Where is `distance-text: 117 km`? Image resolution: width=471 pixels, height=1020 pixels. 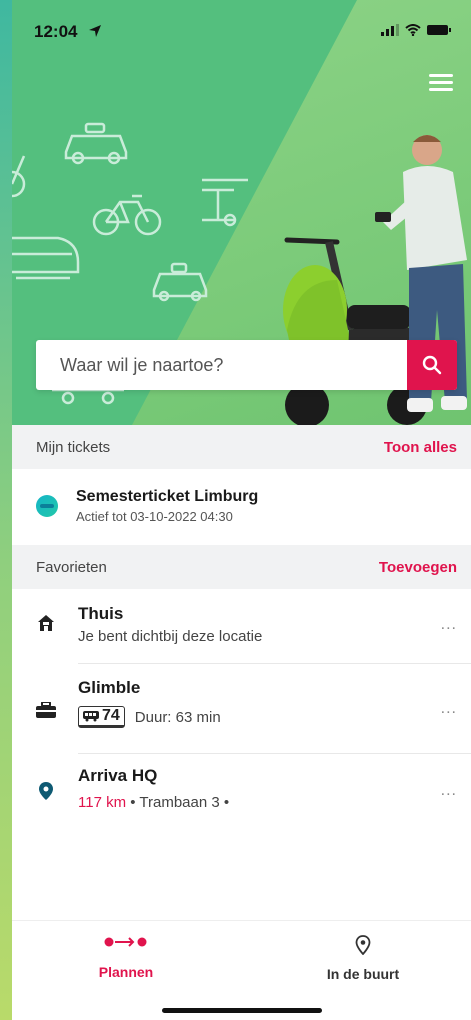 distance-text: 117 km is located at coordinates (102, 802).